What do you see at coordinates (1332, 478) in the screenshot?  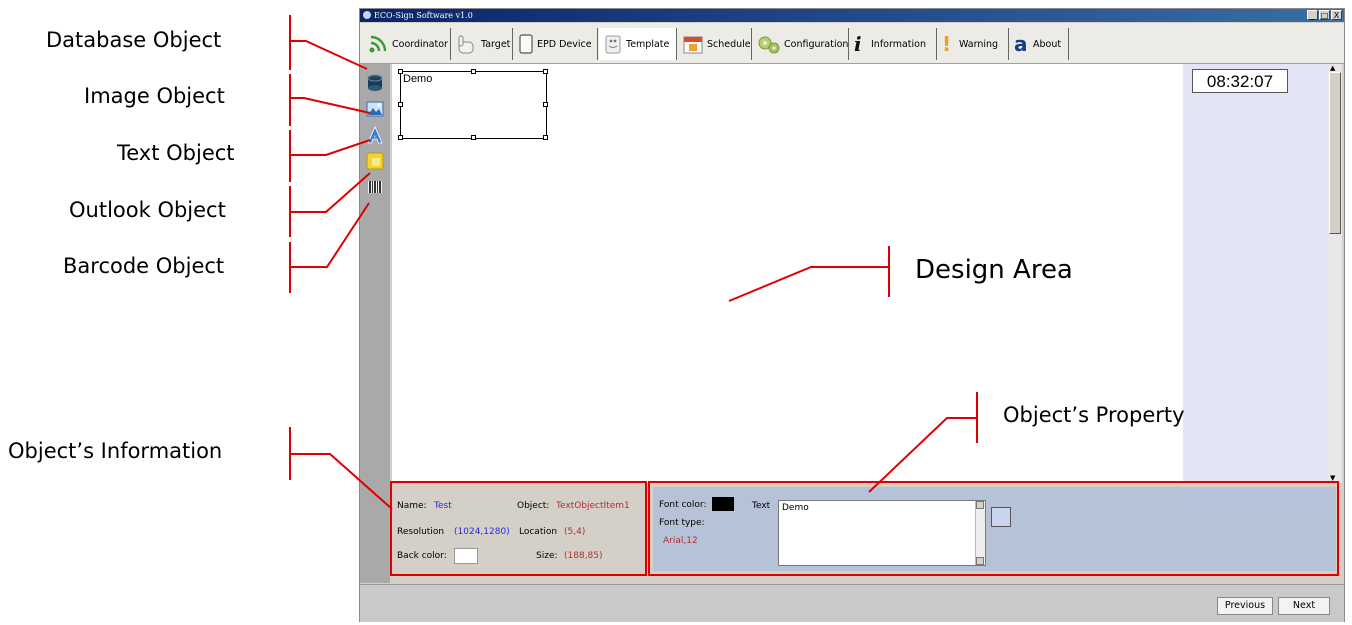 I see `scroll-down-icon: ▼` at bounding box center [1332, 478].